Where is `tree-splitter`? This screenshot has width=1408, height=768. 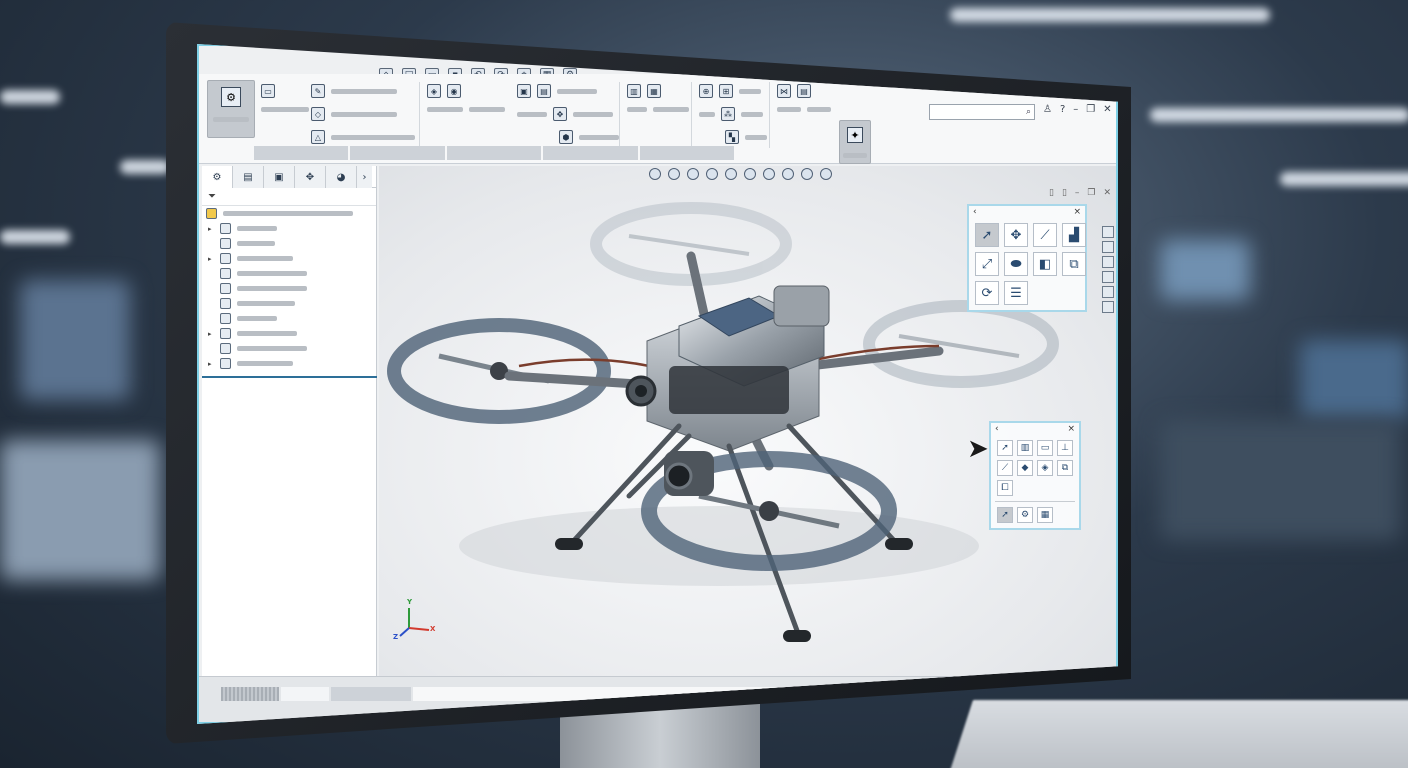
tree-splitter is located at coordinates (289, 377).